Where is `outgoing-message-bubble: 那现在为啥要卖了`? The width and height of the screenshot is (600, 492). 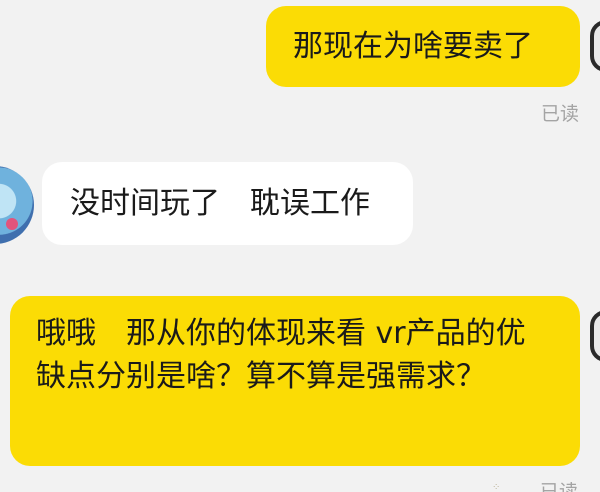 outgoing-message-bubble: 那现在为啥要卖了 is located at coordinates (423, 46).